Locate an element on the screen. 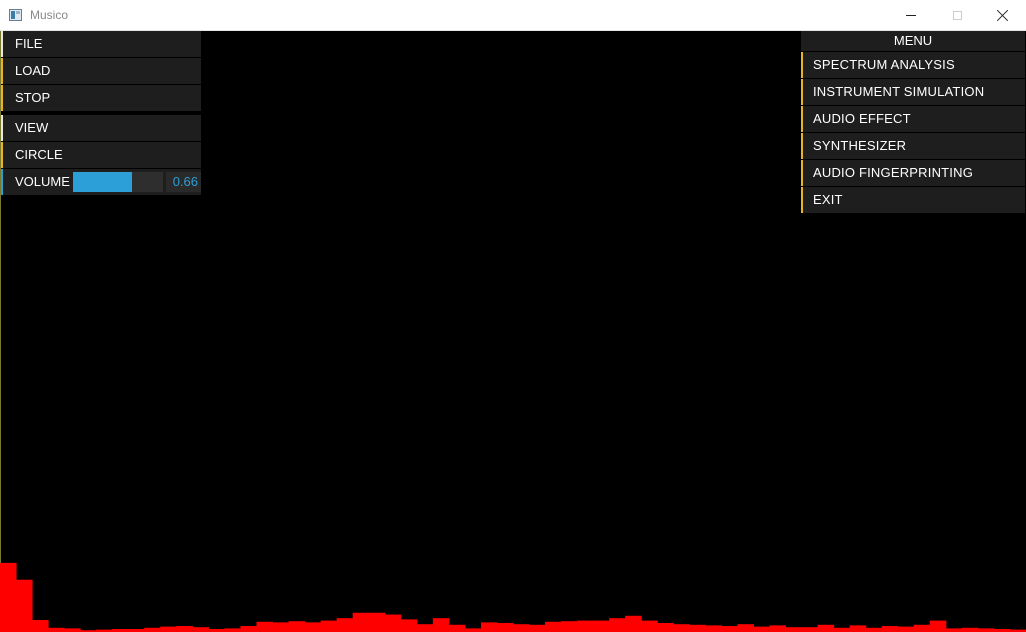  menu-item-audio-effect: AUDIO EFFECT is located at coordinates (913, 119).